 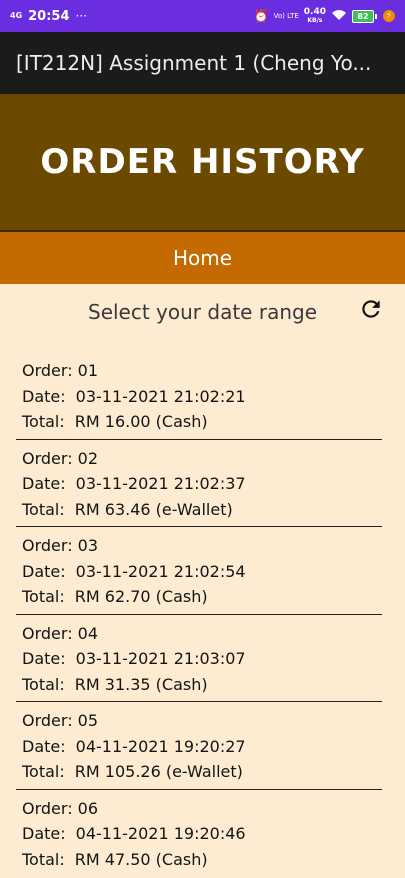 What do you see at coordinates (160, 746) in the screenshot?
I see `order-date: 04-11-2021 19:20:27` at bounding box center [160, 746].